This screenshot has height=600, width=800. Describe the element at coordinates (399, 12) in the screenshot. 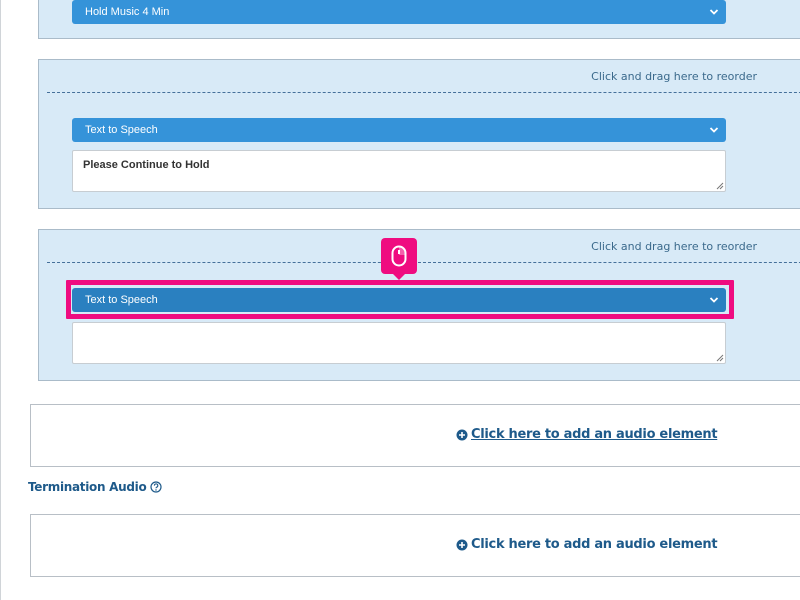

I see `audio-type-select-1: Hold Music 4 Min` at that location.